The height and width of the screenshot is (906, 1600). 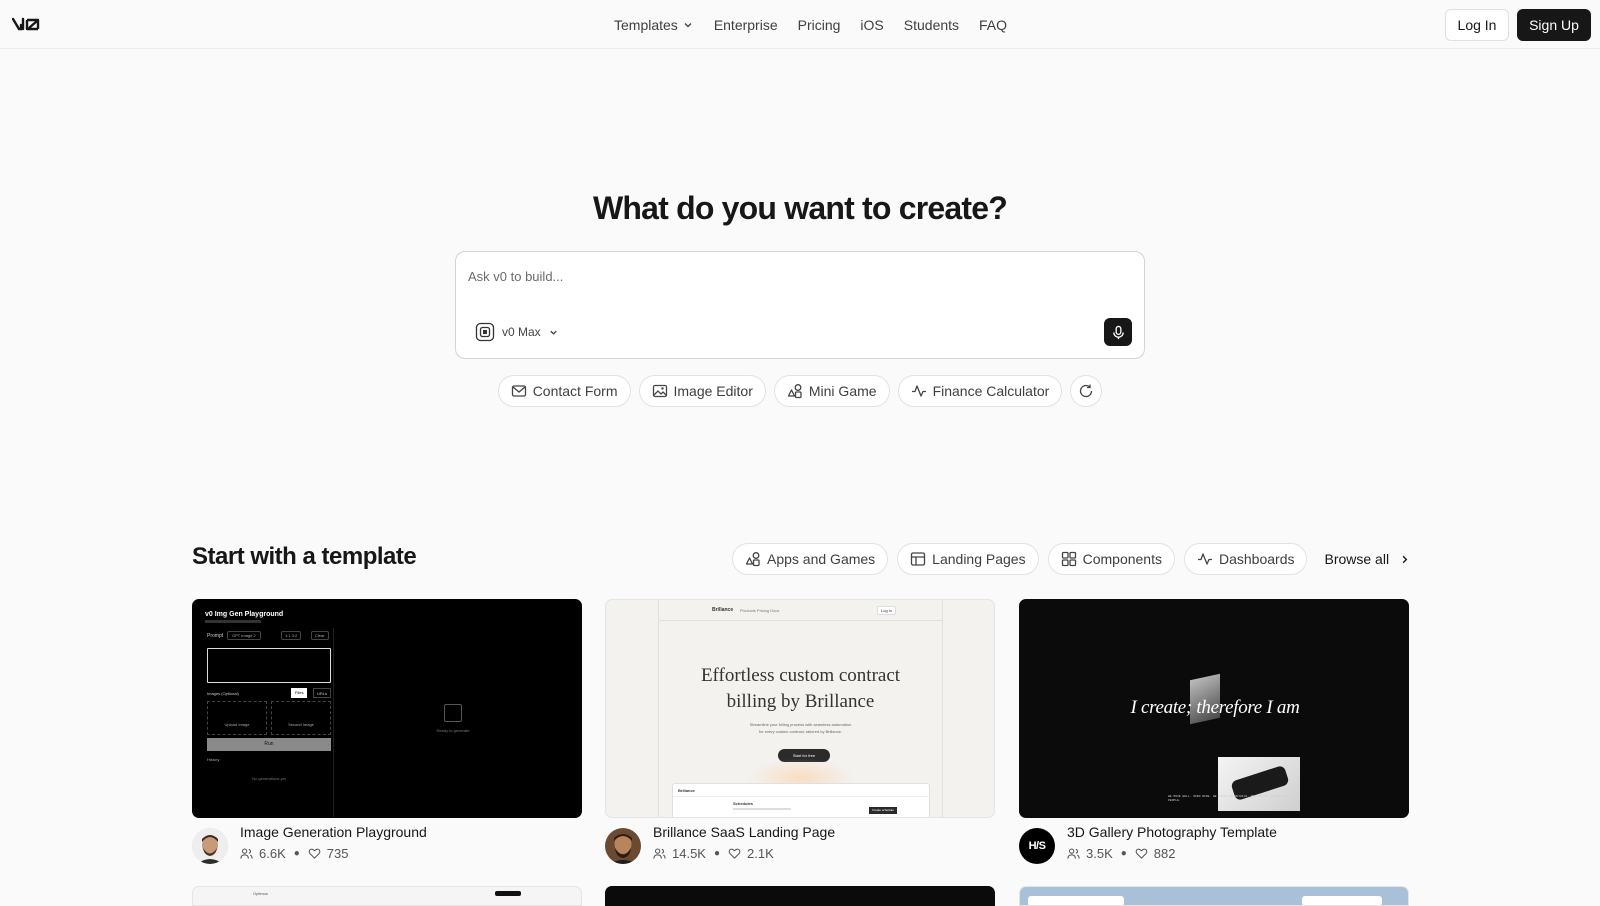 I want to click on signup-button: Sign Up, so click(x=1554, y=25).